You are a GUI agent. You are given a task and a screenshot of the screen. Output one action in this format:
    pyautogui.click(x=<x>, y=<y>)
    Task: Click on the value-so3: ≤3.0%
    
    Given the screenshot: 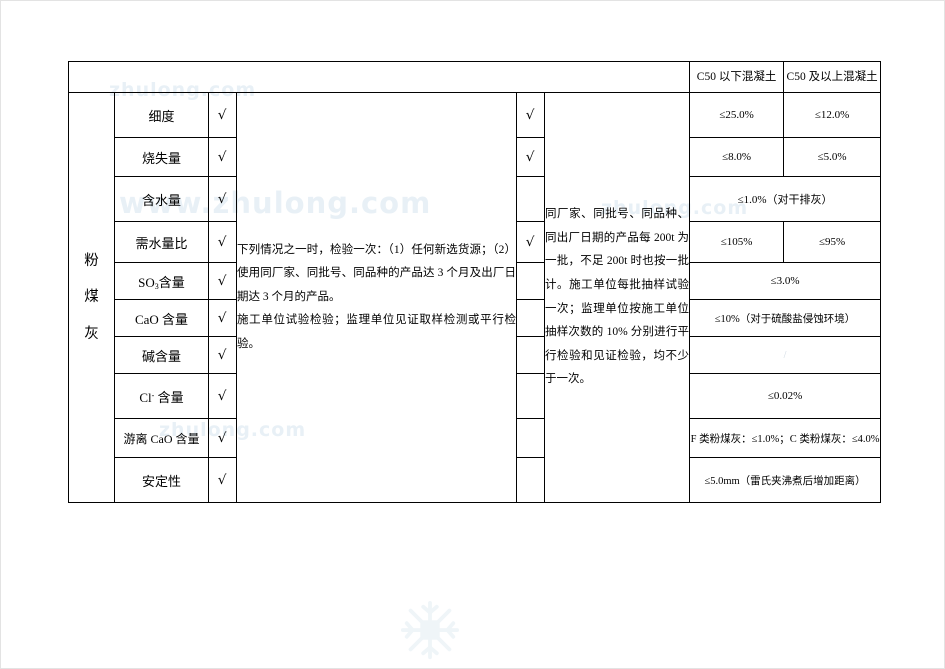 What is the action you would take?
    pyautogui.click(x=785, y=281)
    